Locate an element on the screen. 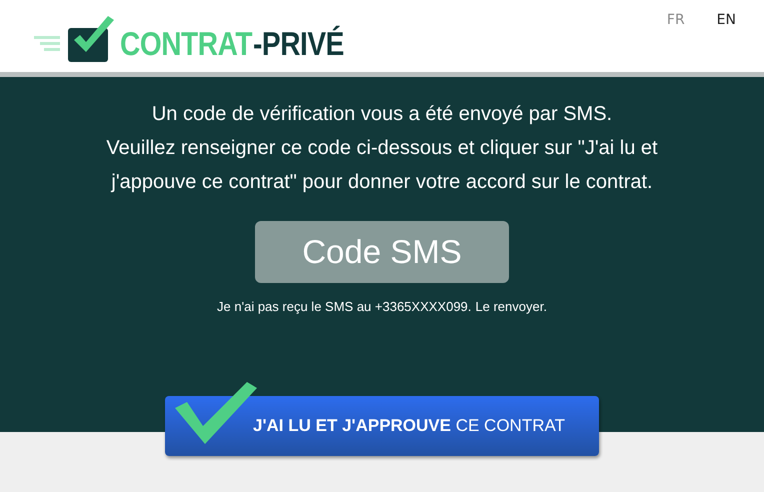 The height and width of the screenshot is (492, 764). checkbox-logo-icon is located at coordinates (75, 39).